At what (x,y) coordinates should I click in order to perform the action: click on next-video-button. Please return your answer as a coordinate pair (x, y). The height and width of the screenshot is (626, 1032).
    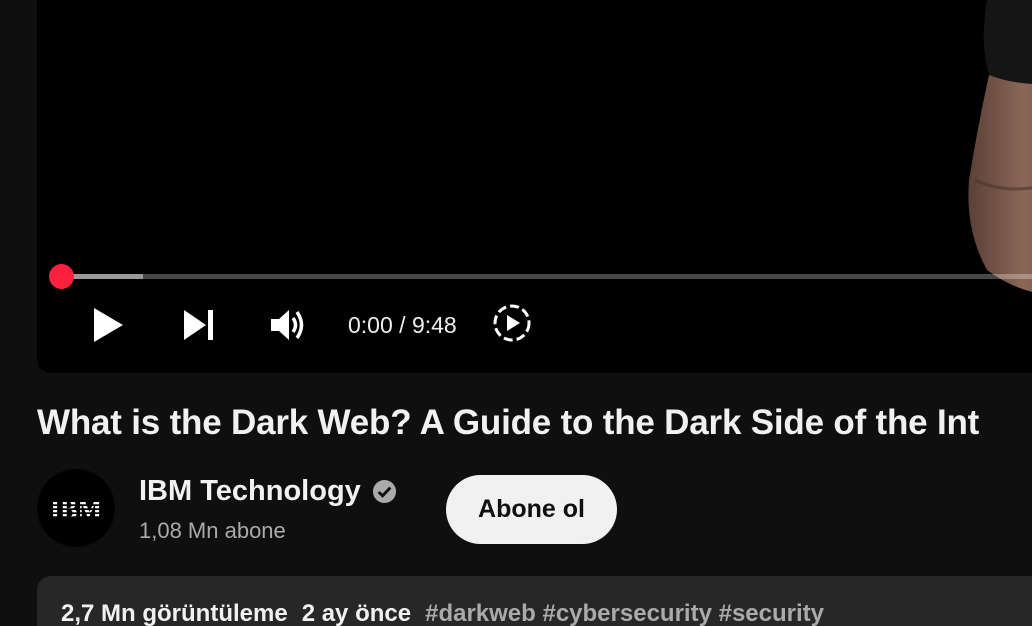
    Looking at the image, I should click on (198, 325).